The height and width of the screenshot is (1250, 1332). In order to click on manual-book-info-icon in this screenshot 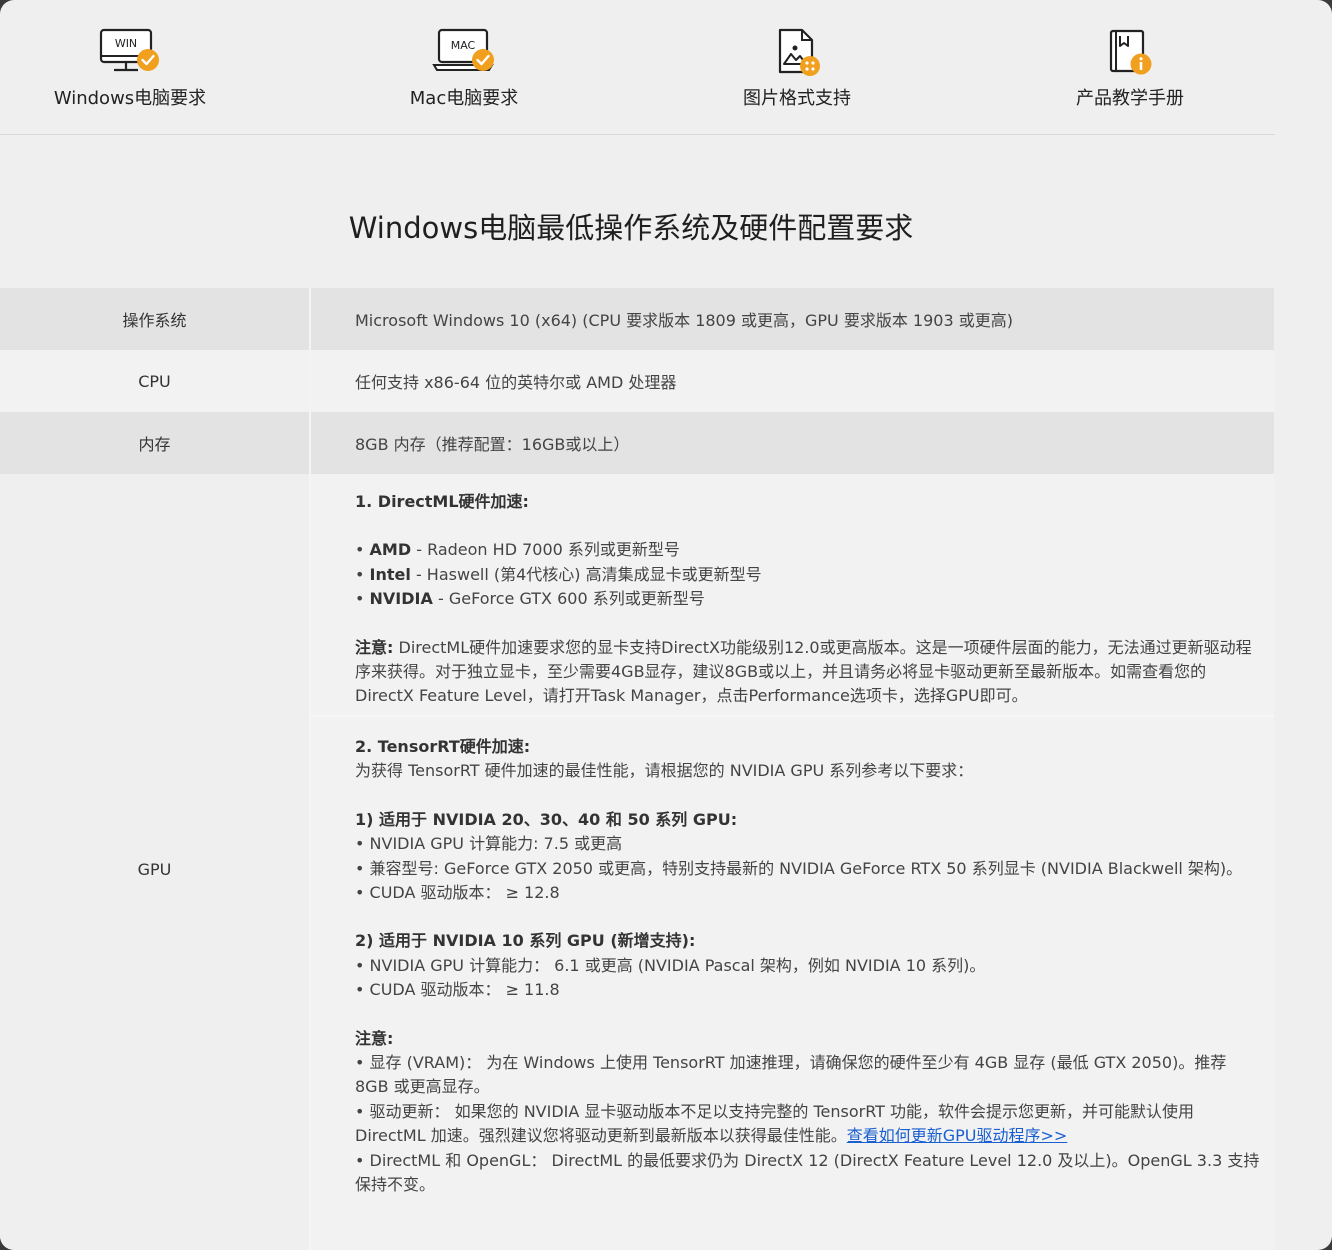, I will do `click(1130, 52)`.